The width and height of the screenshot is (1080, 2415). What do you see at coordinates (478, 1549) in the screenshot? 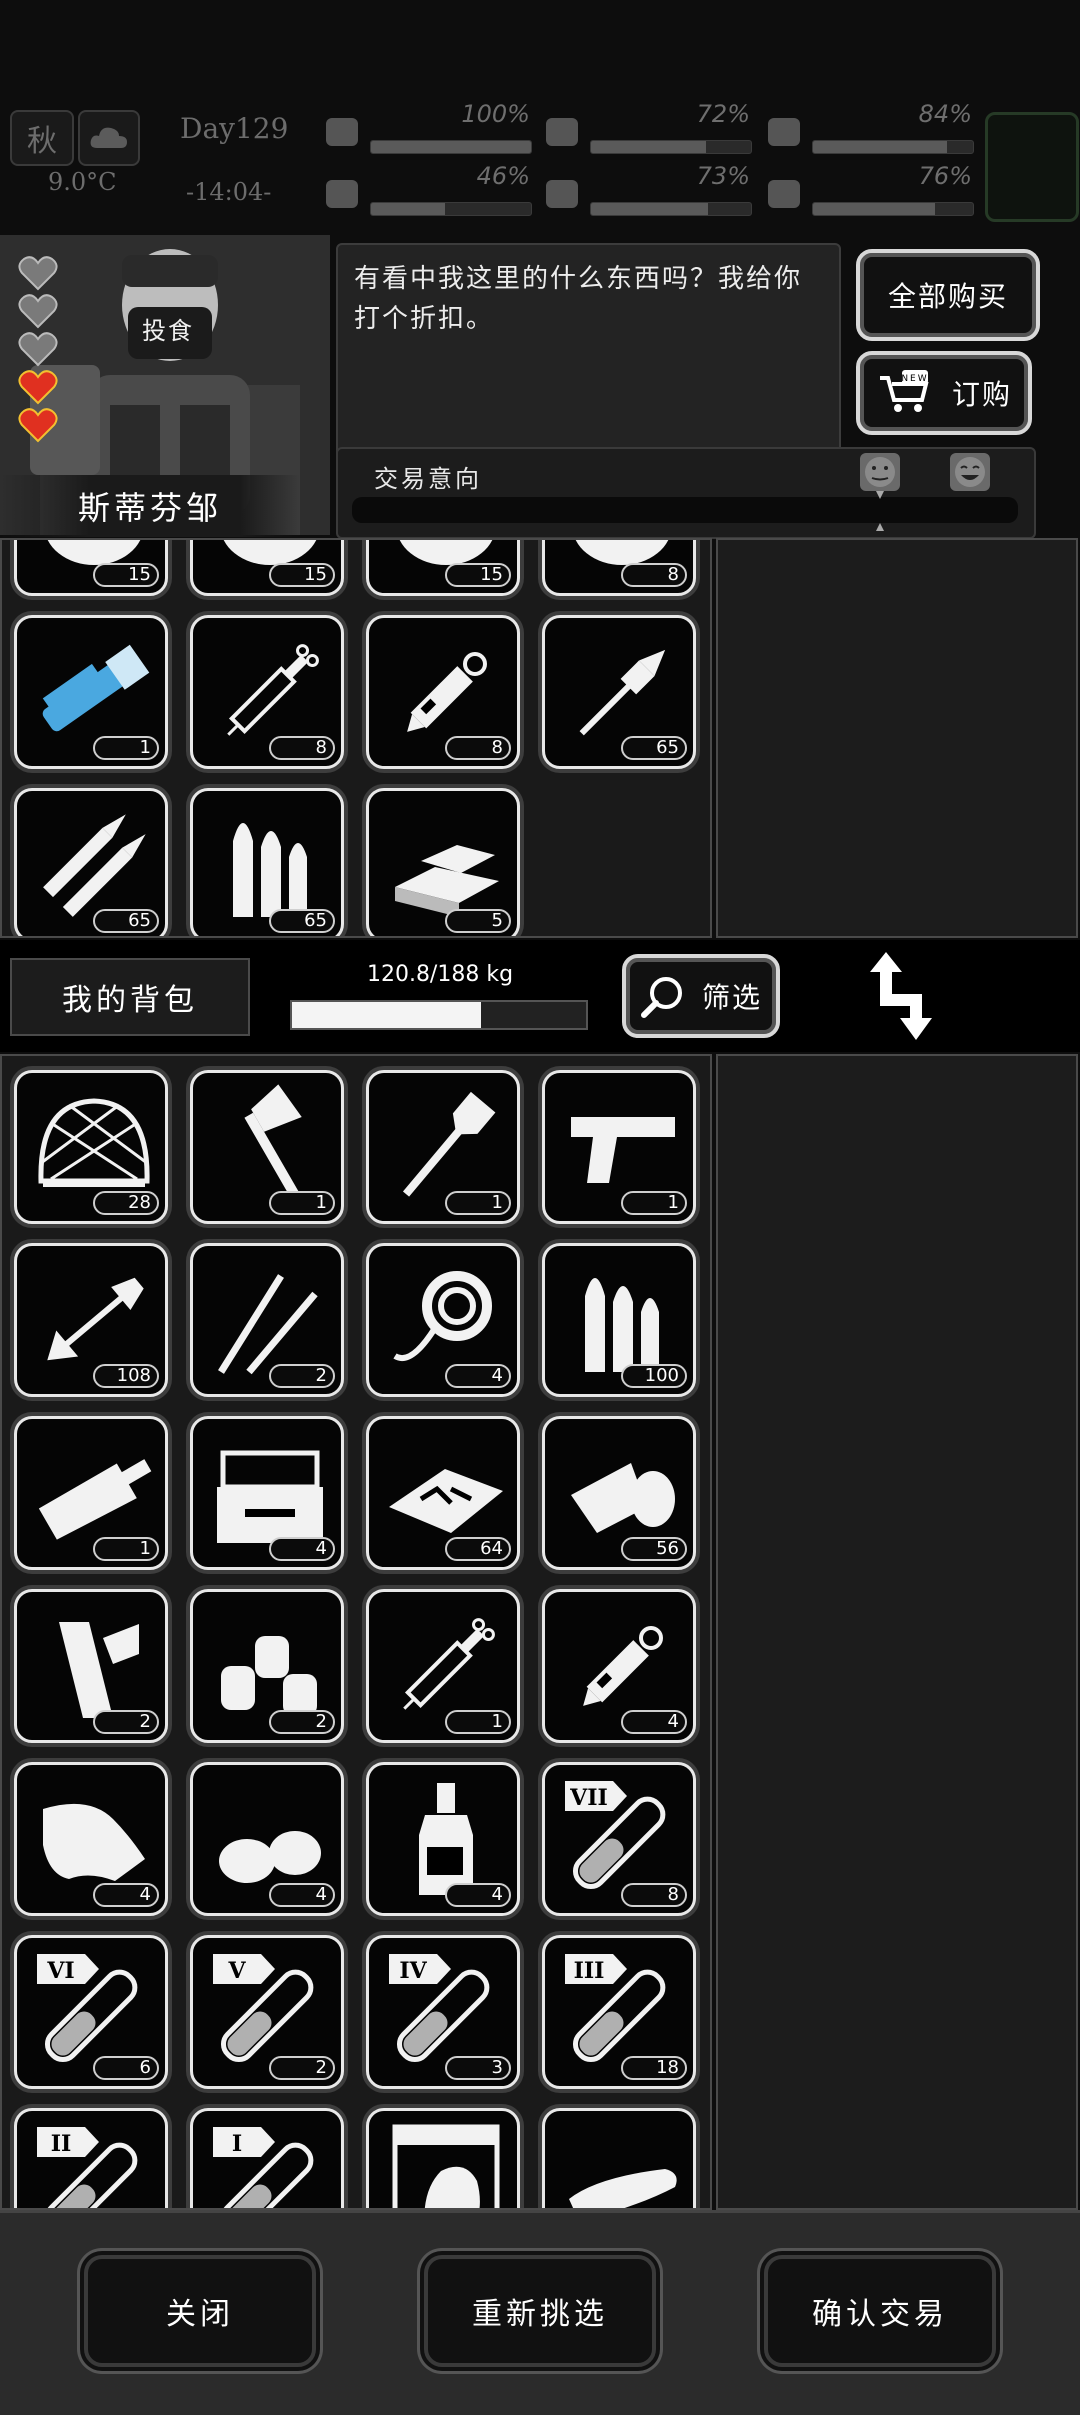
I see `item-count: 64` at bounding box center [478, 1549].